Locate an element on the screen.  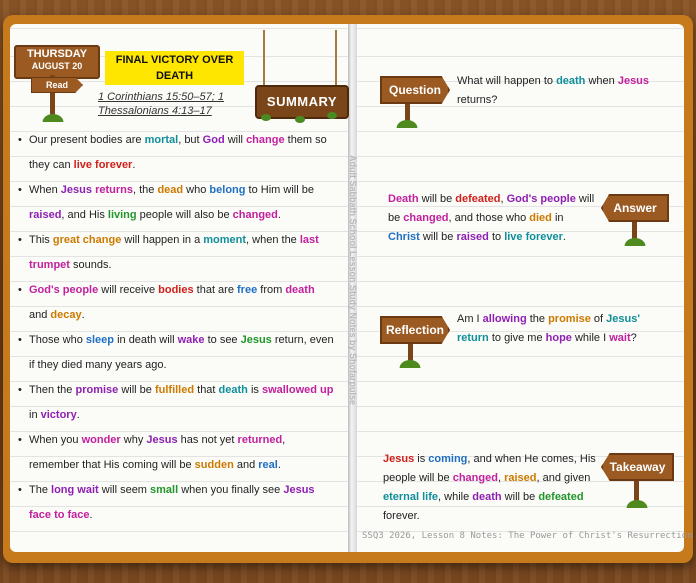
highlight-word: hope is located at coordinates (558, 338).